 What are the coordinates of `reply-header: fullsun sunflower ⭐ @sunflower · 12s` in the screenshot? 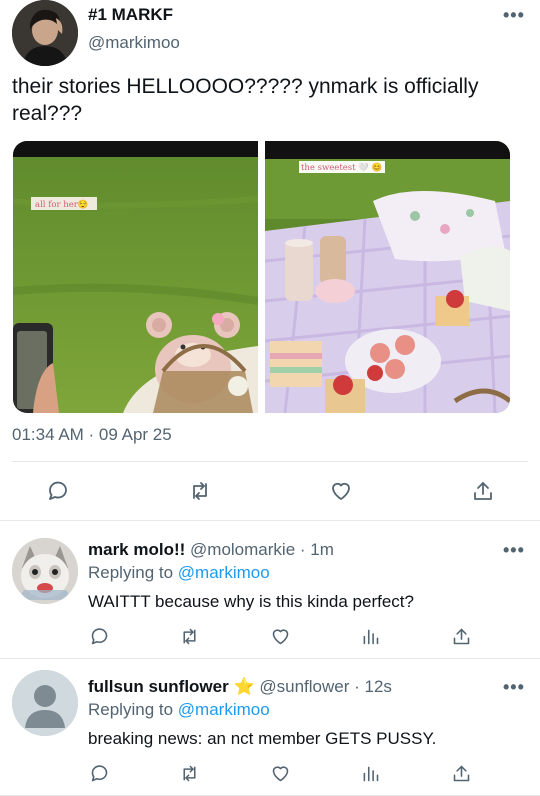 It's located at (240, 687).